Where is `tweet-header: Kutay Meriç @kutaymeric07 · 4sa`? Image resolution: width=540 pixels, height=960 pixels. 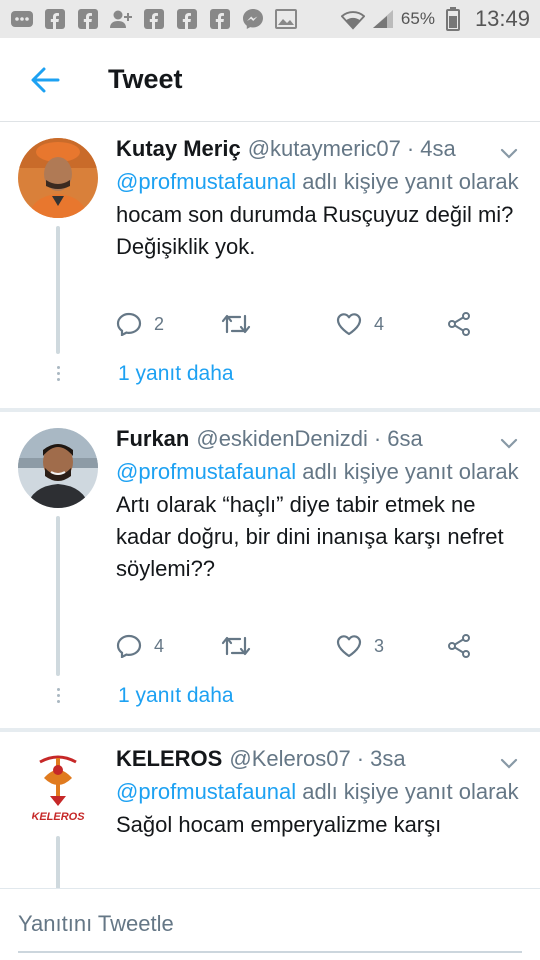
tweet-header: Kutay Meriç @kutaymeric07 · 4sa is located at coordinates (318, 149).